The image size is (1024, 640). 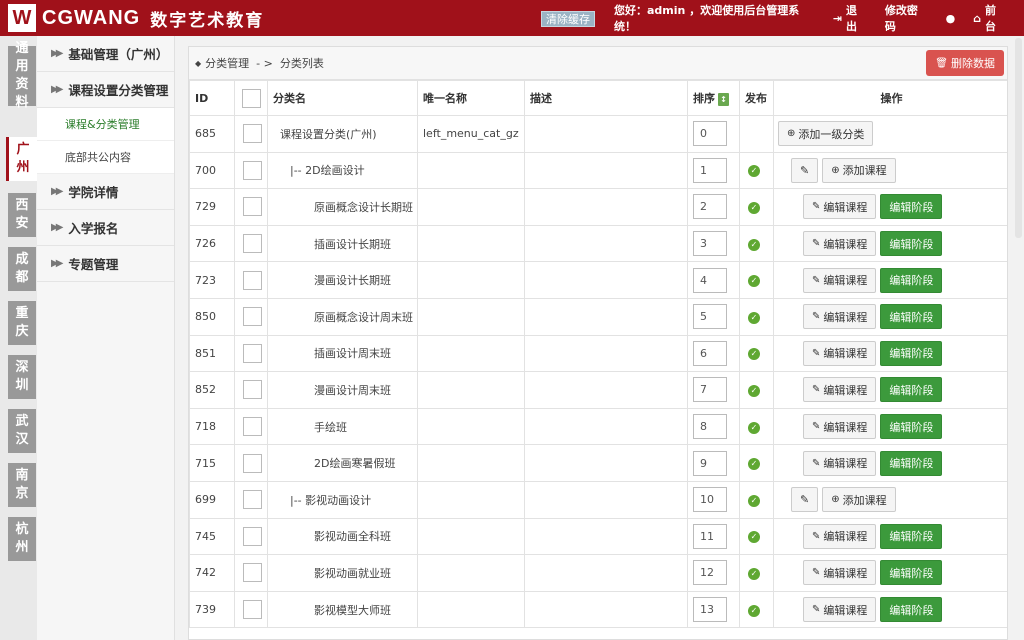 What do you see at coordinates (965, 63) in the screenshot?
I see `delete-data-button: 🗑 删除数据` at bounding box center [965, 63].